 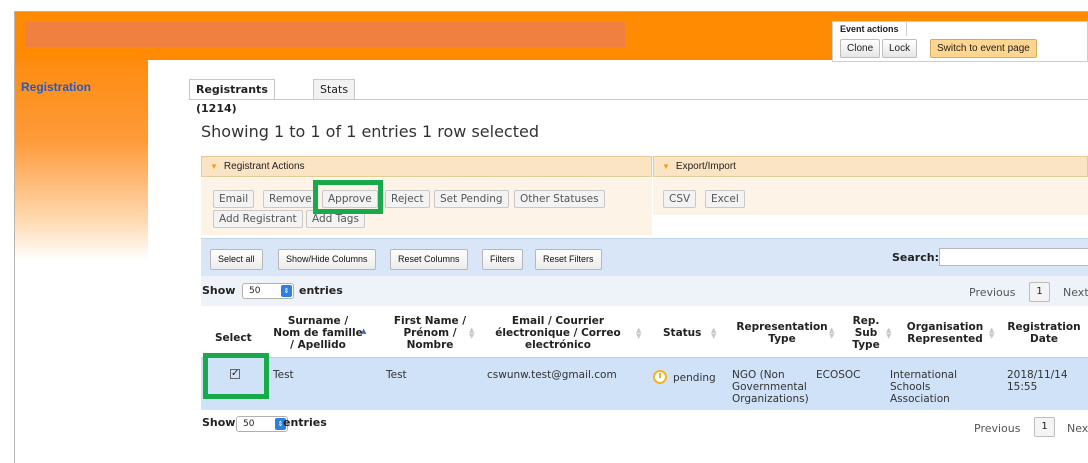 I want to click on sort-ascending-icon: ▲, so click(x=363, y=331).